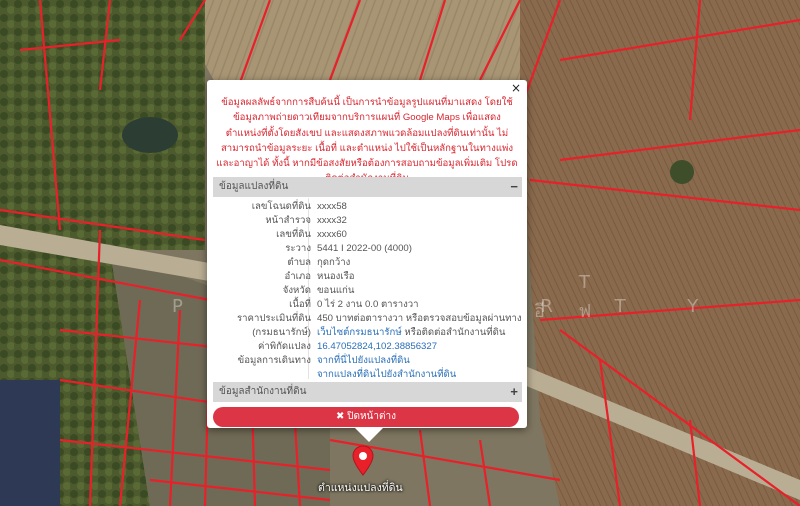 The height and width of the screenshot is (506, 800). I want to click on directions-to-office-link: จากแปลงที่ดินไปยังสำนักงานที่ดิน, so click(386, 375).